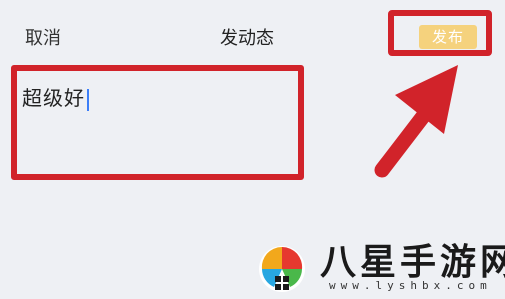  What do you see at coordinates (410, 285) in the screenshot?
I see `watermark-url: www.lyshbx.com` at bounding box center [410, 285].